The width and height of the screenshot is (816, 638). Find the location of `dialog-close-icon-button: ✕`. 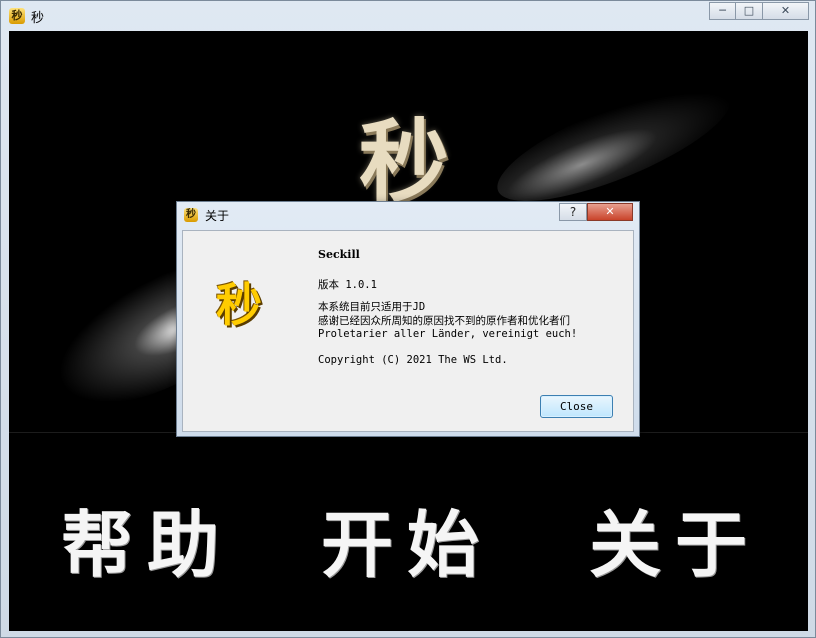

dialog-close-icon-button: ✕ is located at coordinates (610, 212).